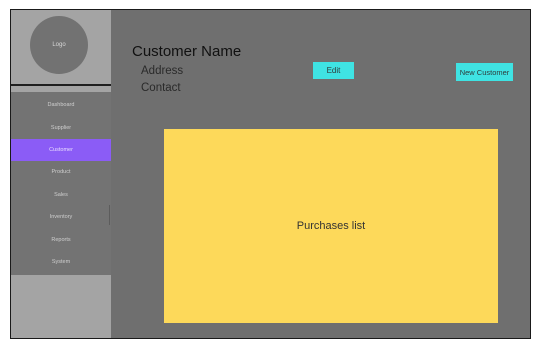  Describe the element at coordinates (161, 88) in the screenshot. I see `customer-contact: Contact` at that location.